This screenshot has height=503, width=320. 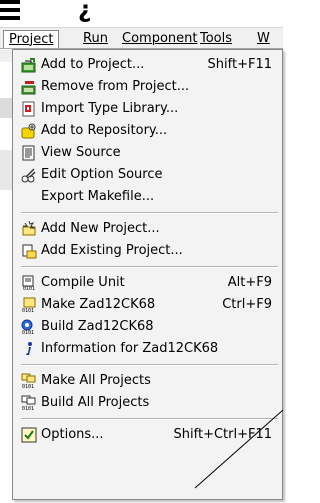 I want to click on menu-item-make-all-projects: 0101 Make All Projects, so click(x=149, y=381).